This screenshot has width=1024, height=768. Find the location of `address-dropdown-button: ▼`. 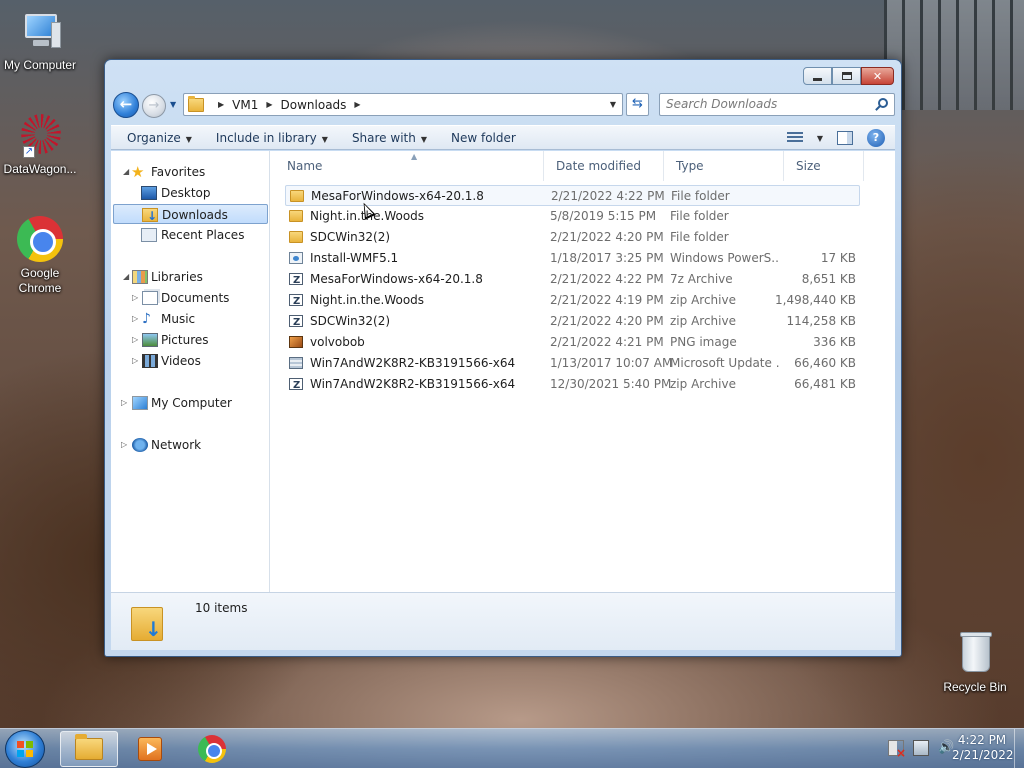

address-dropdown-button: ▼ is located at coordinates (613, 104).